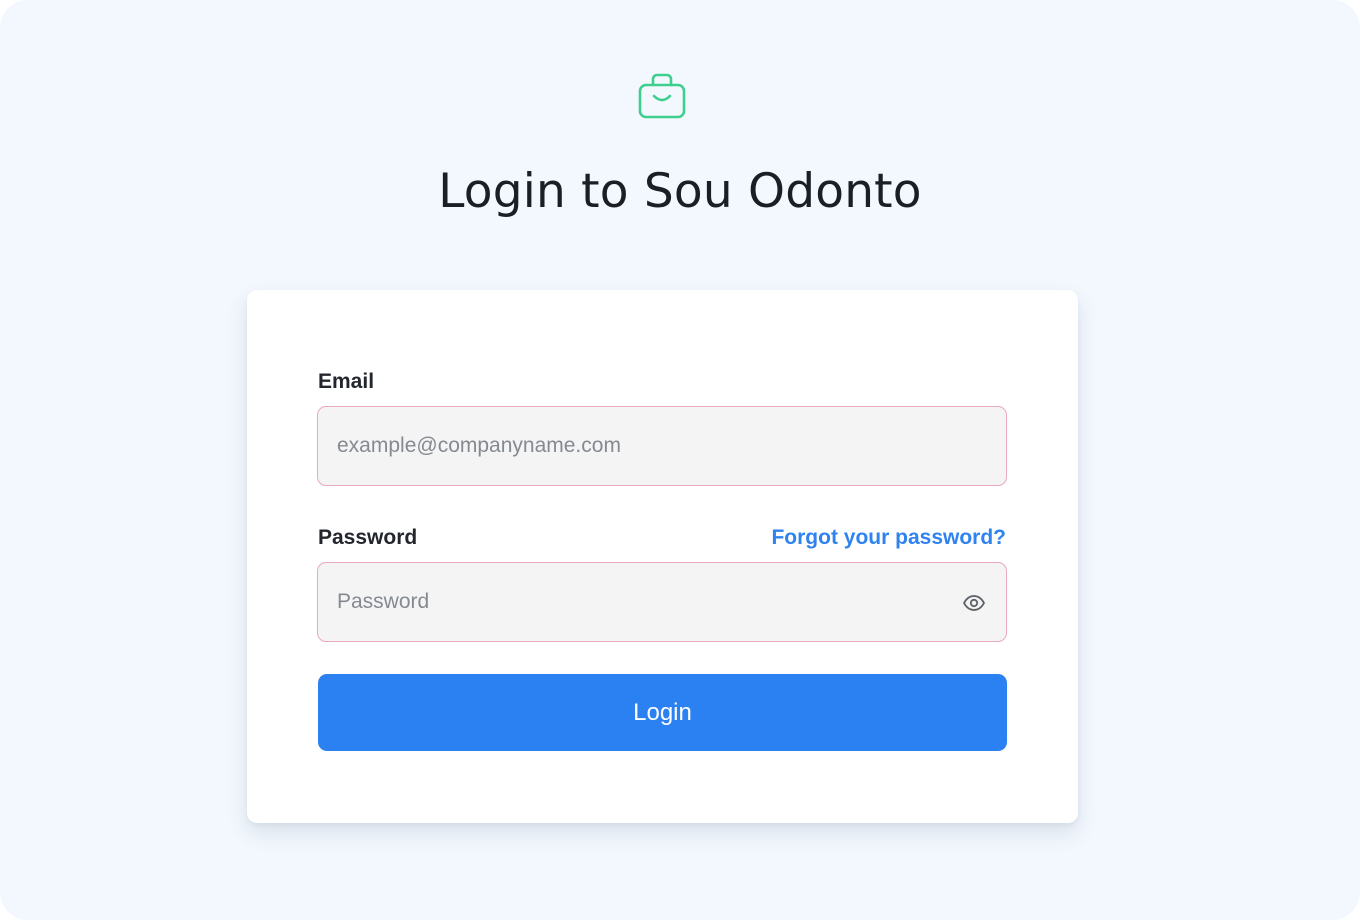 This screenshot has height=920, width=1360. I want to click on email-input, so click(662, 446).